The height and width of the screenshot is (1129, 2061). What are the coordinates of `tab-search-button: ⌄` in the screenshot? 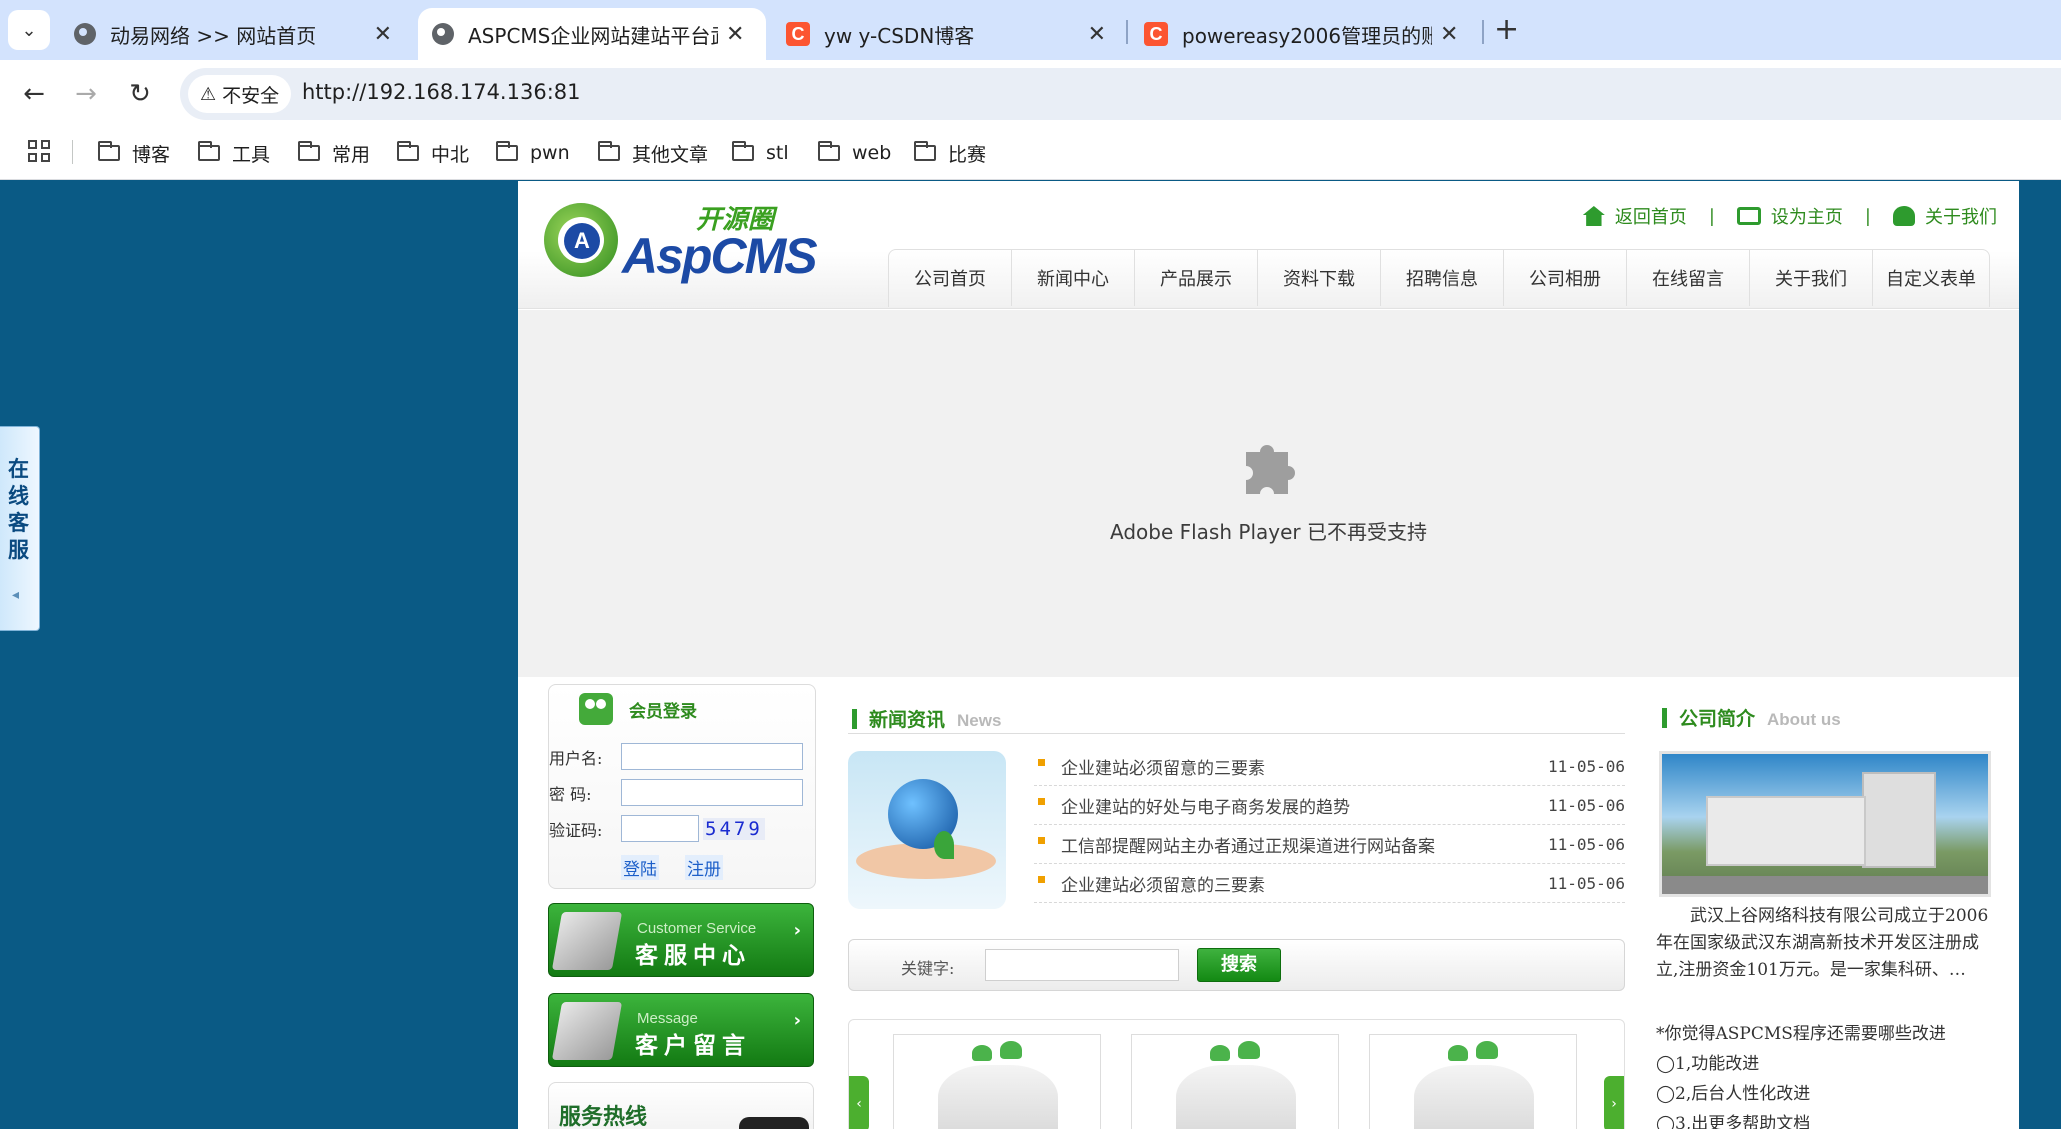 It's located at (29, 30).